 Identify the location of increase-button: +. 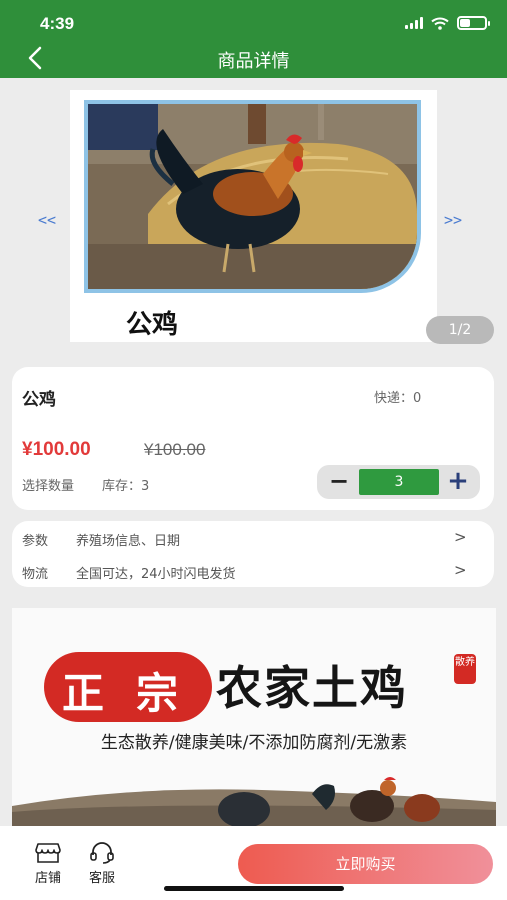
(458, 481).